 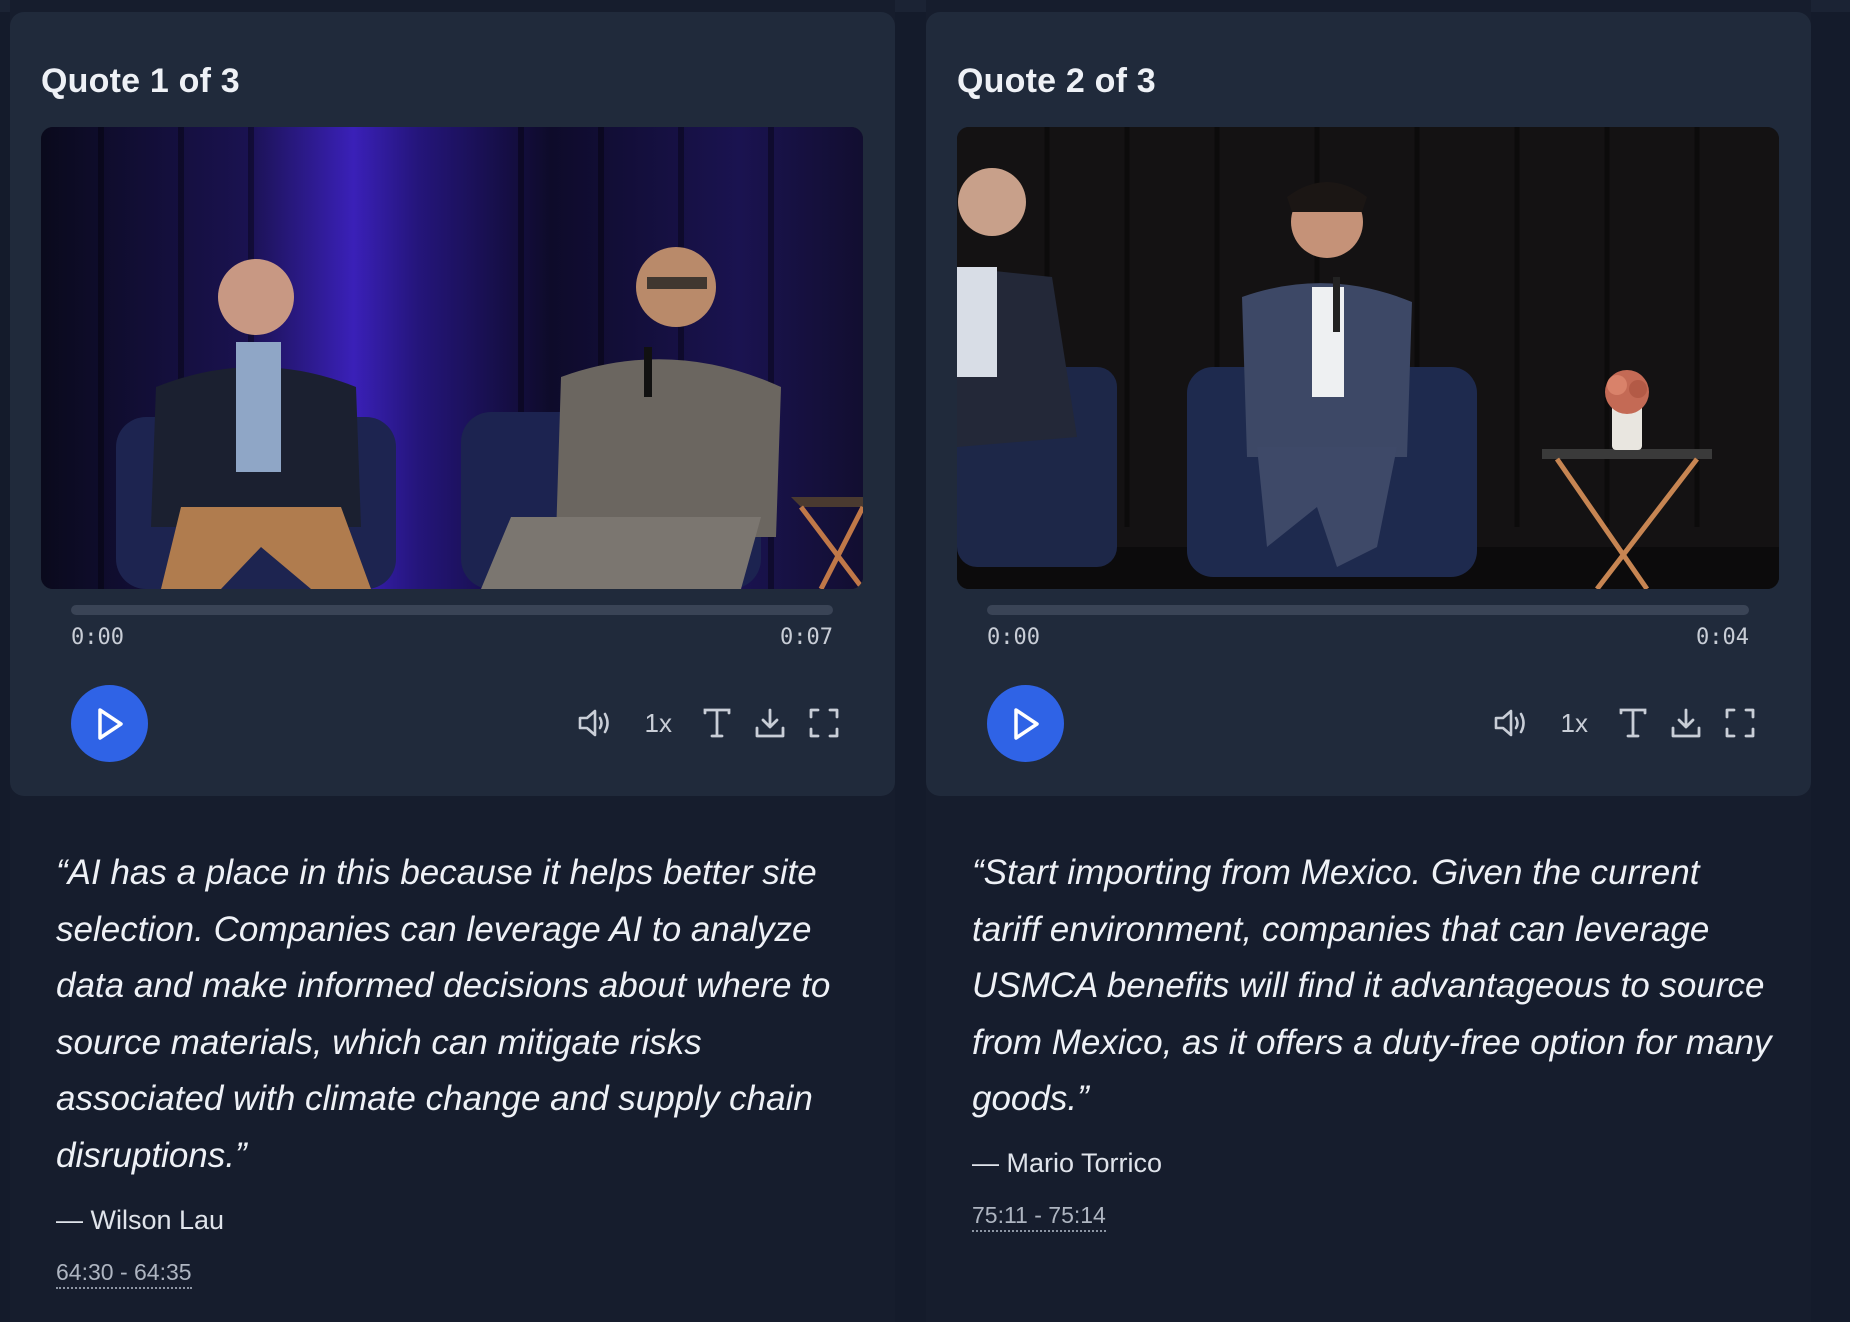 I want to click on quote-author: — Mario Torrico, so click(x=1067, y=1163).